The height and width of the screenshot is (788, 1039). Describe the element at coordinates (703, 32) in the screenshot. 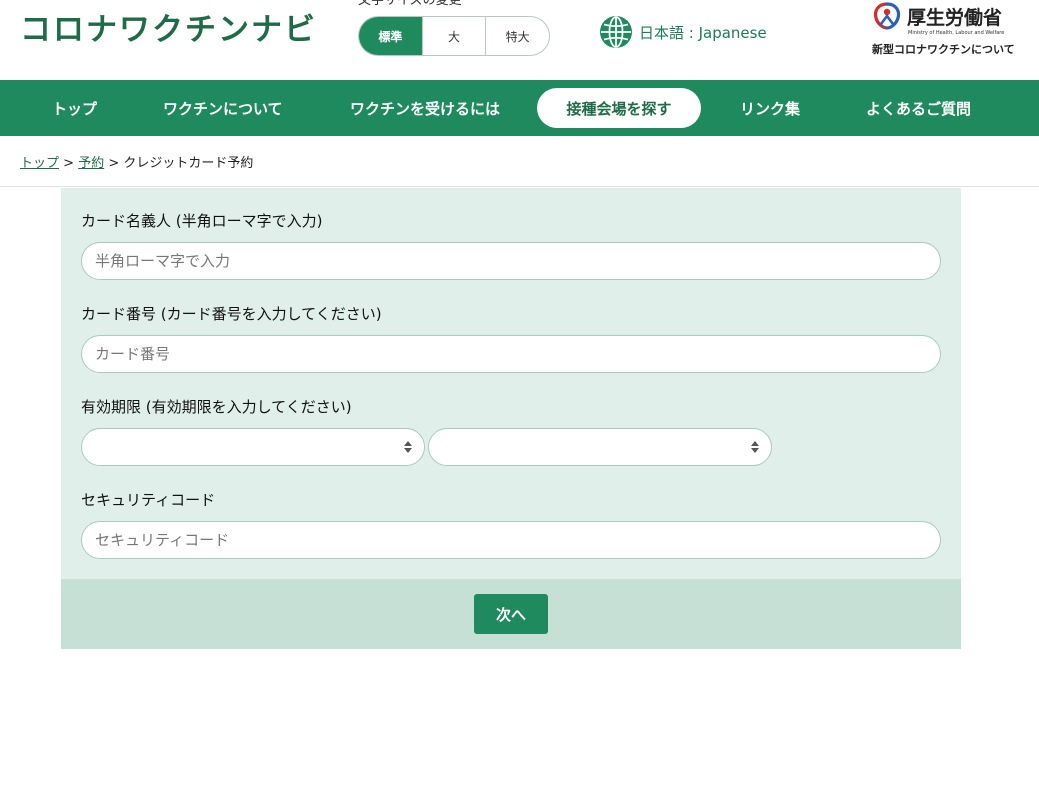

I see `language-label: 日本語 : Japanese` at that location.